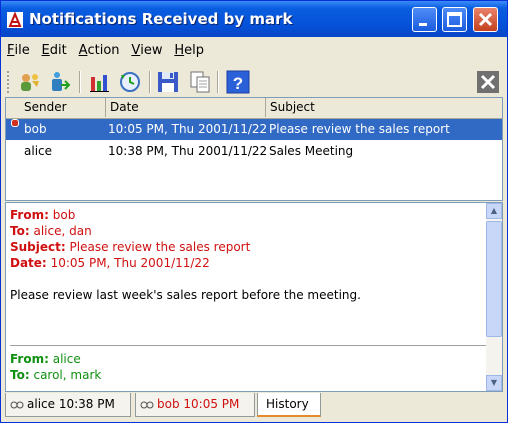 The image size is (508, 423). Describe the element at coordinates (161, 19) in the screenshot. I see `window-title: Notifications Received by mark` at that location.